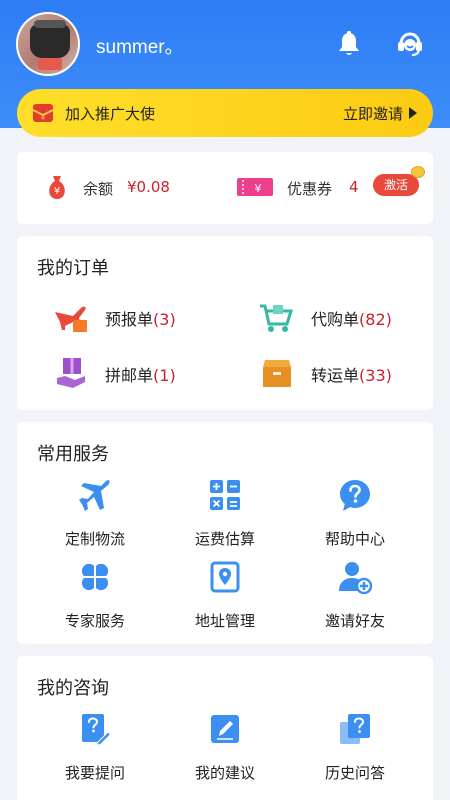 Image resolution: width=450 pixels, height=800 pixels. What do you see at coordinates (355, 495) in the screenshot?
I see `question-icon` at bounding box center [355, 495].